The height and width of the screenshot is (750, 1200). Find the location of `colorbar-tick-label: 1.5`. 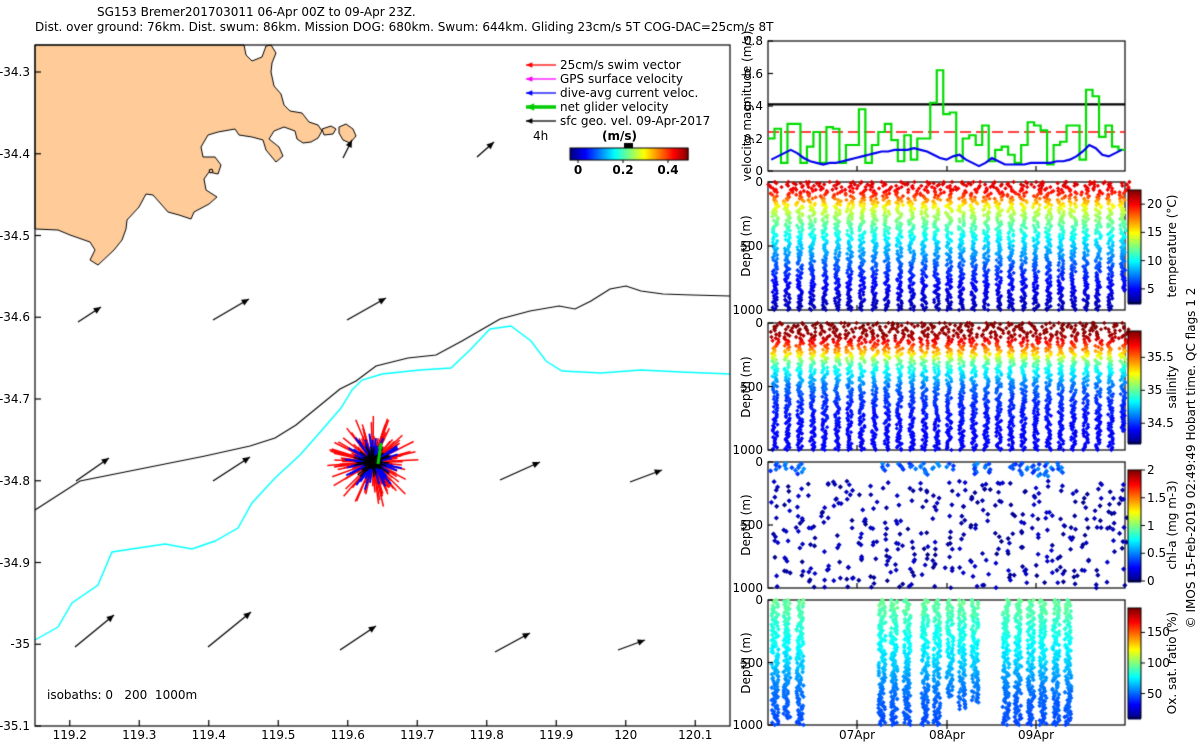

colorbar-tick-label: 1.5 is located at coordinates (1157, 497).